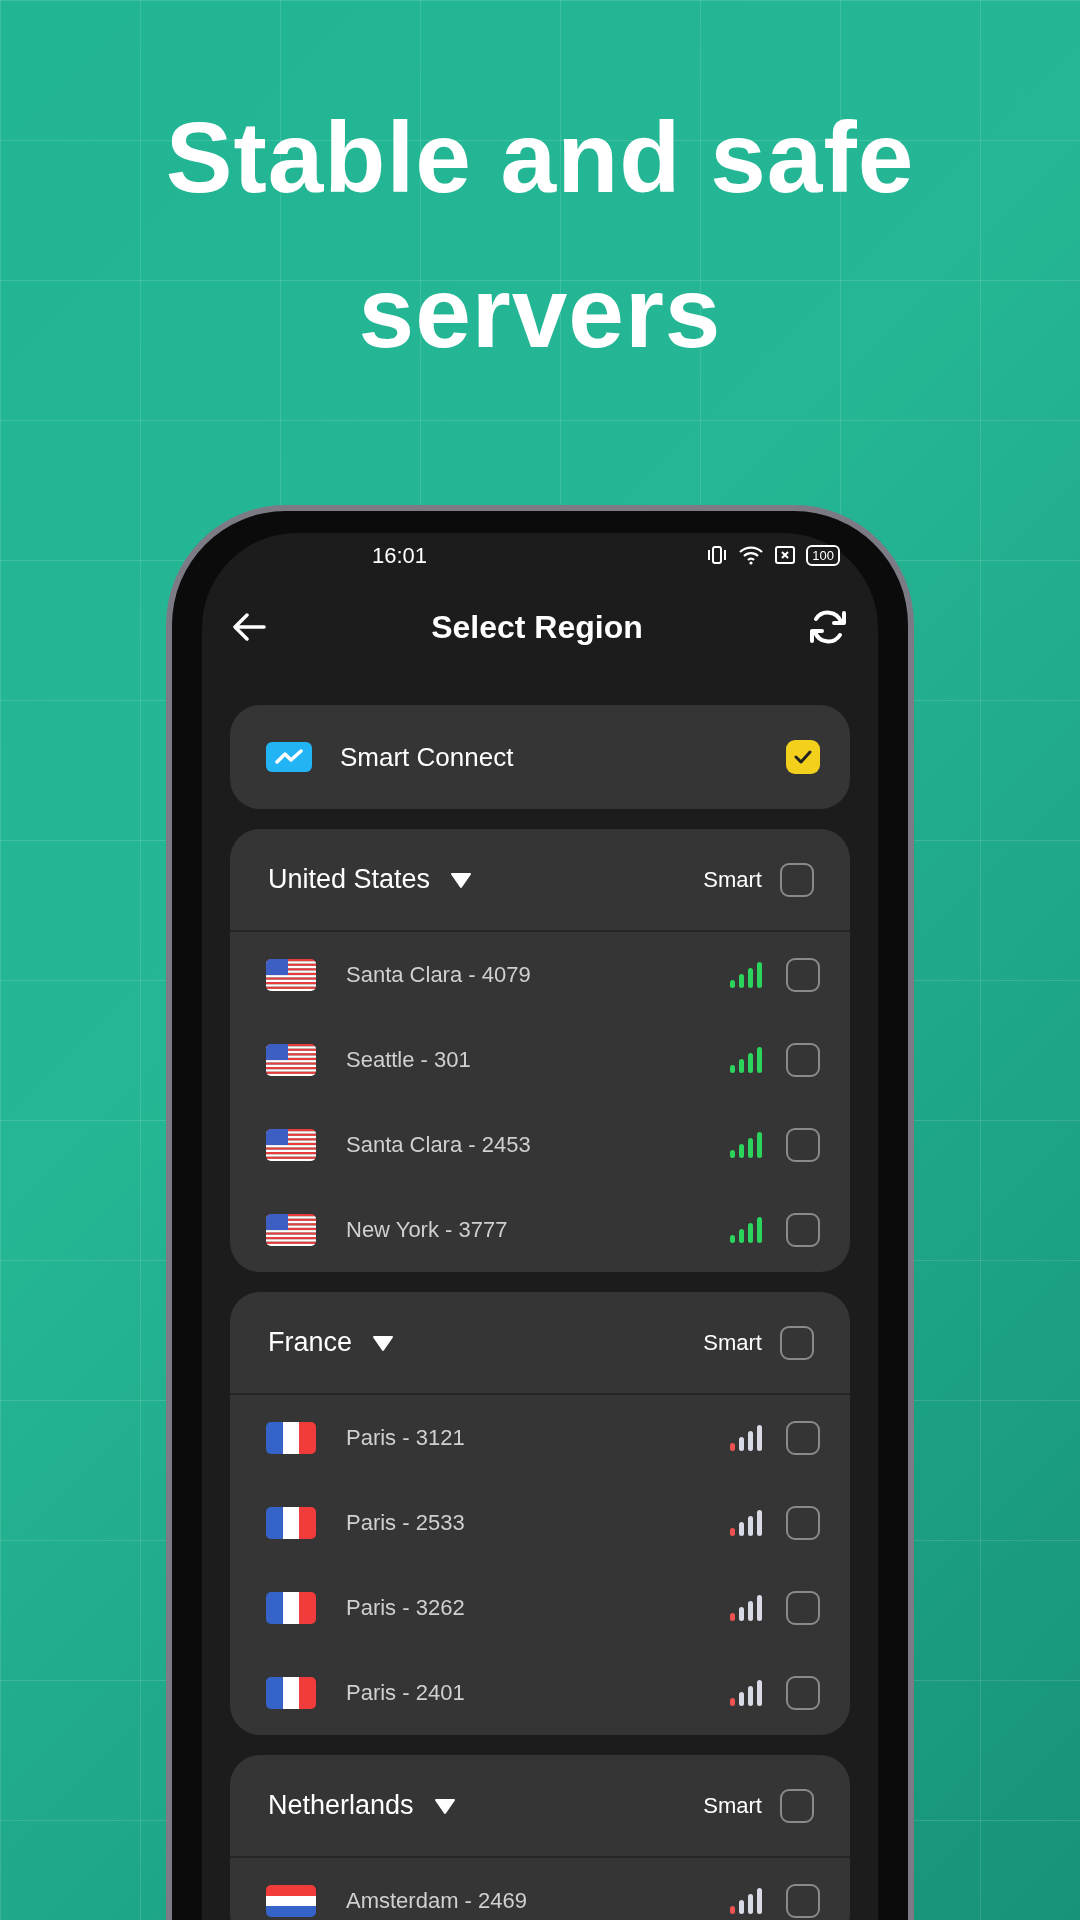 Image resolution: width=1080 pixels, height=1920 pixels. What do you see at coordinates (406, 1523) in the screenshot?
I see `server-name: Paris - 2533` at bounding box center [406, 1523].